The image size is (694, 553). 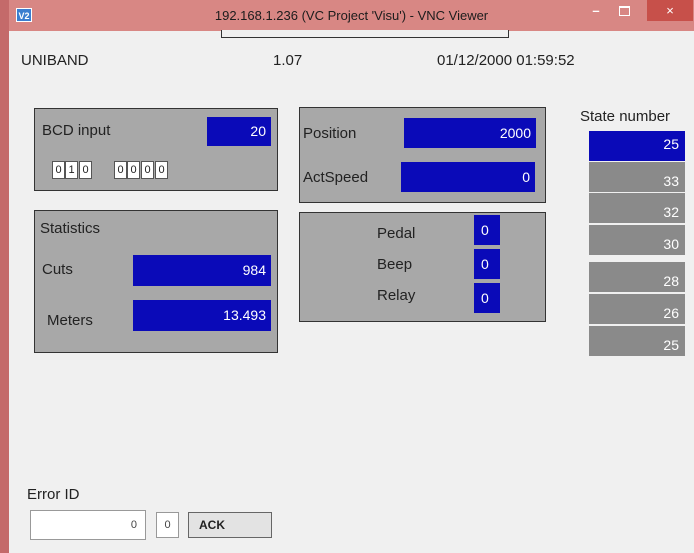 What do you see at coordinates (133, 170) in the screenshot?
I see `bcd-bit-5: 0` at bounding box center [133, 170].